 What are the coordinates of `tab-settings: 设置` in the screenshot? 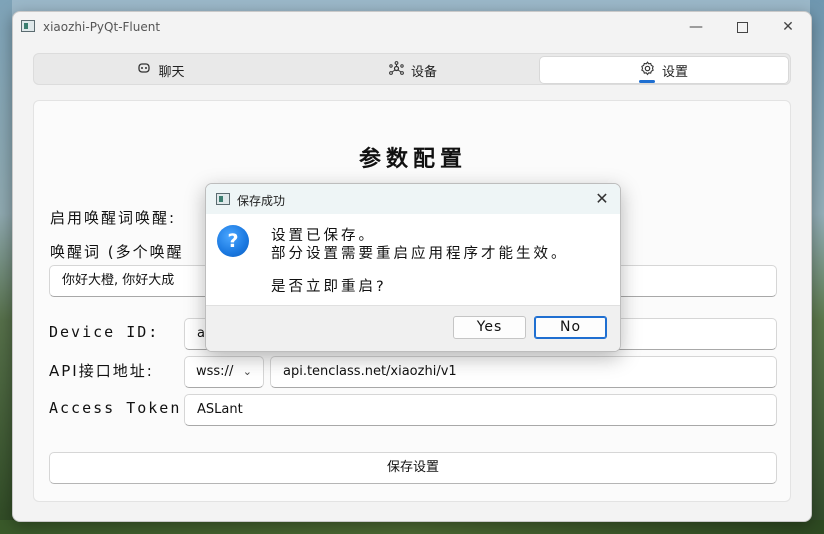 It's located at (664, 70).